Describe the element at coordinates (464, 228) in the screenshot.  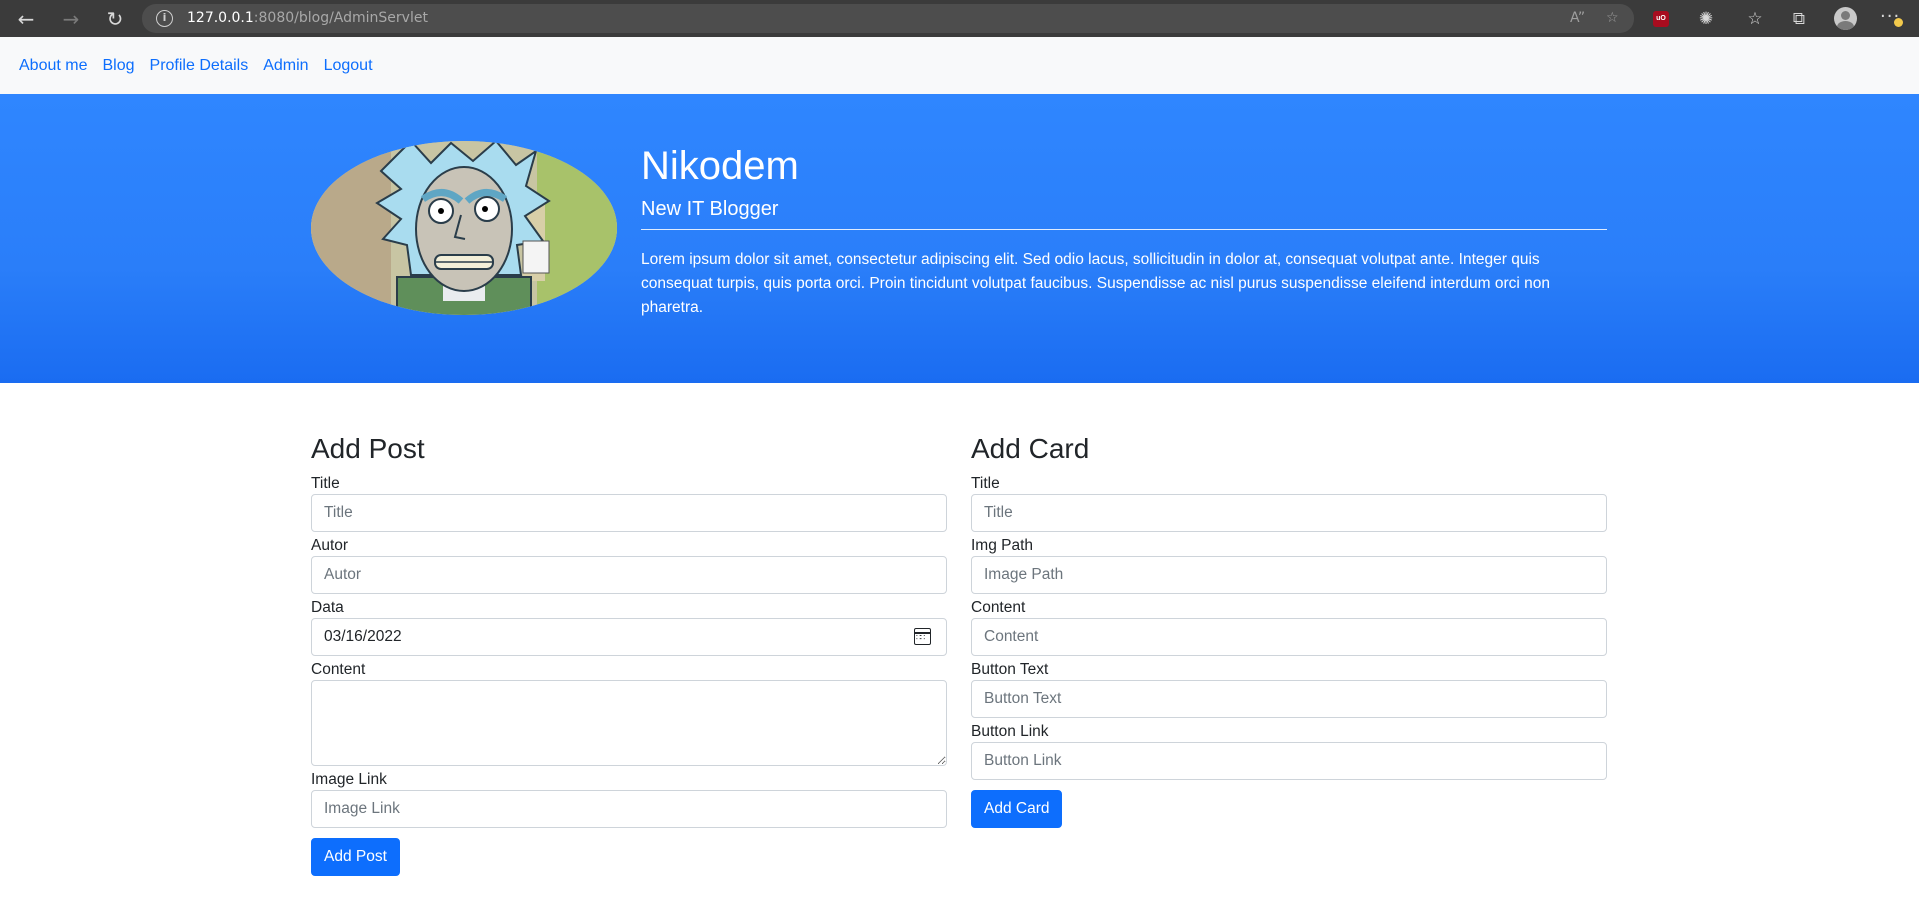
I see `profile-avatar-image` at that location.